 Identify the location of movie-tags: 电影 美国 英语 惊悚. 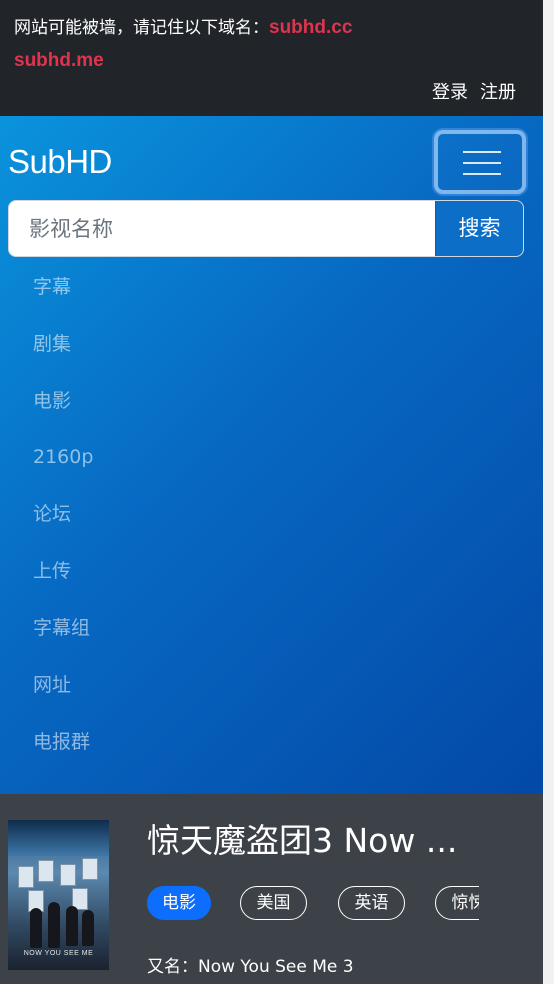
(313, 904).